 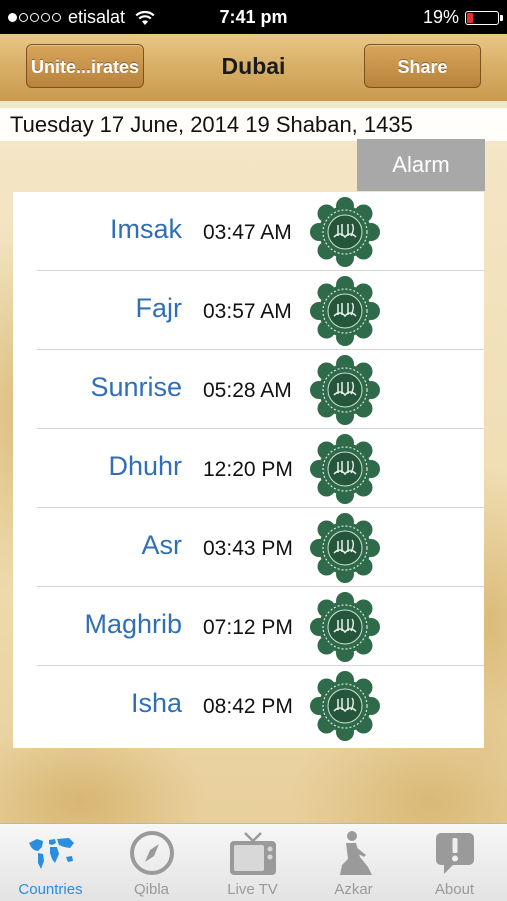 I want to click on tv-icon, so click(x=253, y=853).